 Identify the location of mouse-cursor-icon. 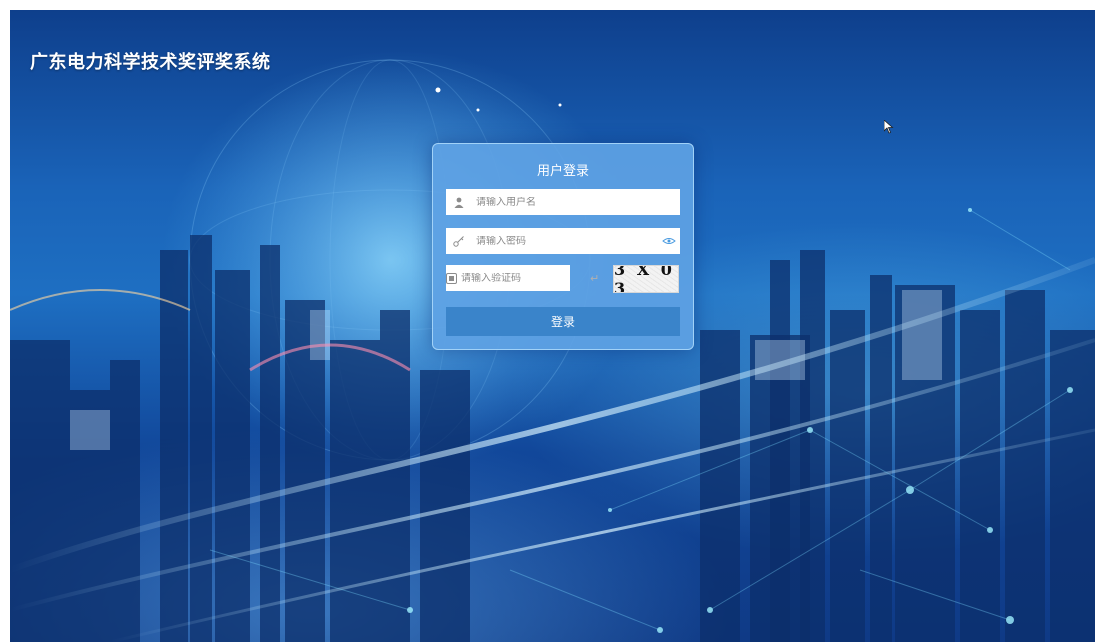
(889, 127).